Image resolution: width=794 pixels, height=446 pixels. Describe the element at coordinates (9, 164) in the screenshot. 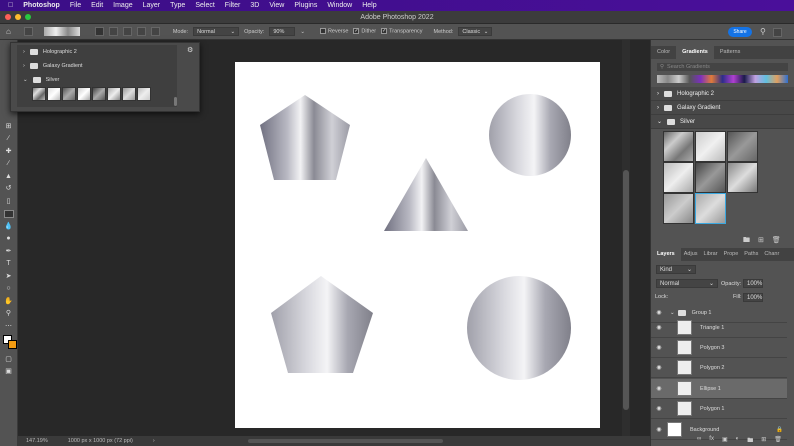

I see `brush-tool-icon: ∕` at that location.